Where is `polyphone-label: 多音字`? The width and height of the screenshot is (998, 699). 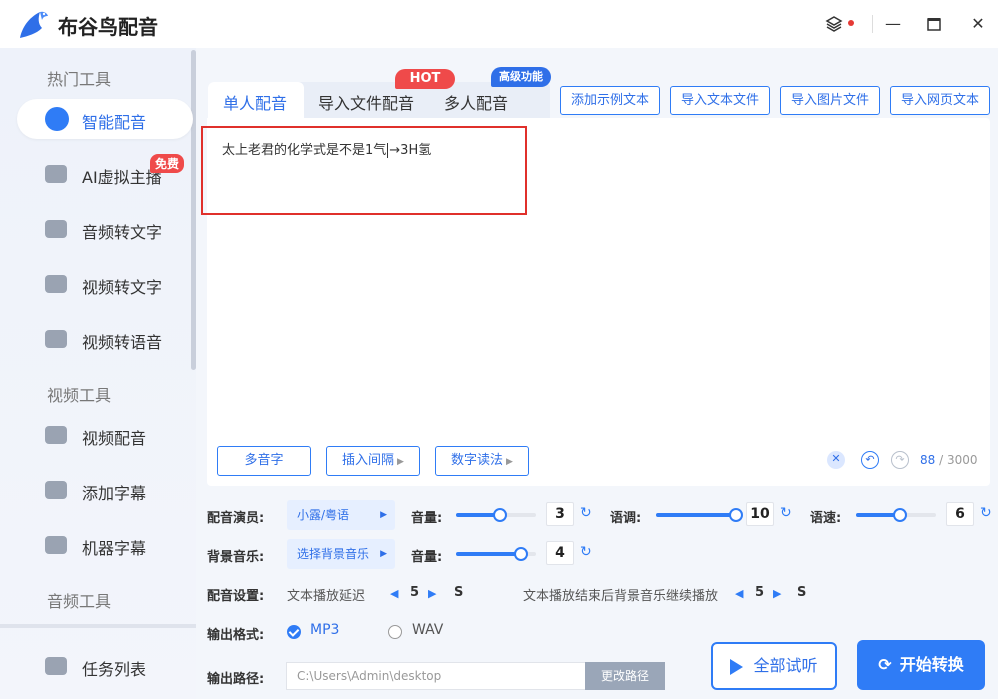 polyphone-label: 多音字 is located at coordinates (264, 460).